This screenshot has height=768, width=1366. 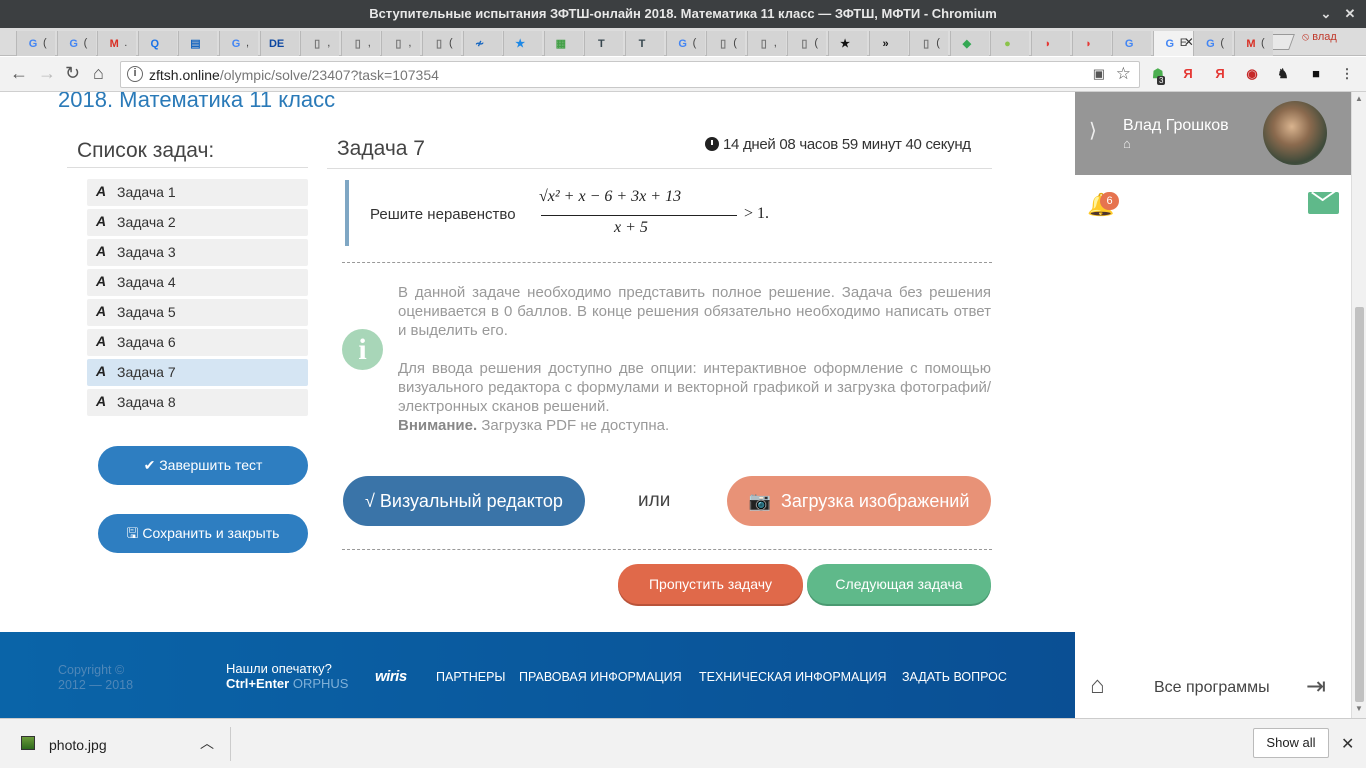 What do you see at coordinates (1253, 43) in the screenshot?
I see `browser-tab: M(` at bounding box center [1253, 43].